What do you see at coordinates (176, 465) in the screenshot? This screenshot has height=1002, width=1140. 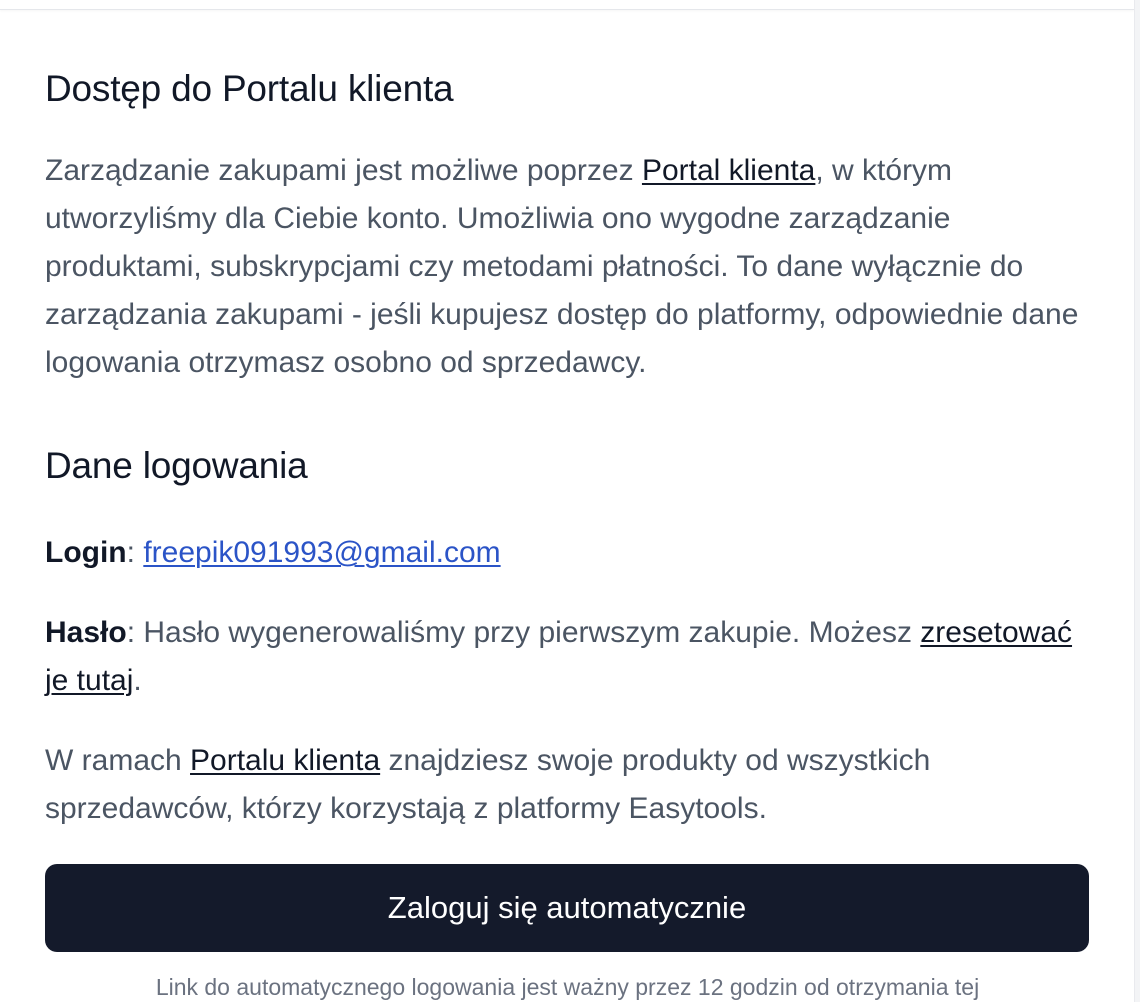 I see `login-heading: Dane logowania` at bounding box center [176, 465].